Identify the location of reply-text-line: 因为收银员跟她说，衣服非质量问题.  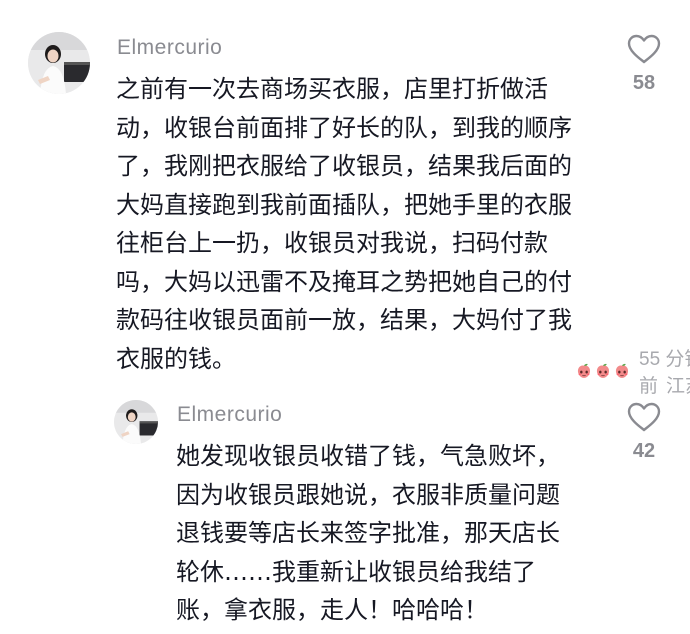
(368, 494).